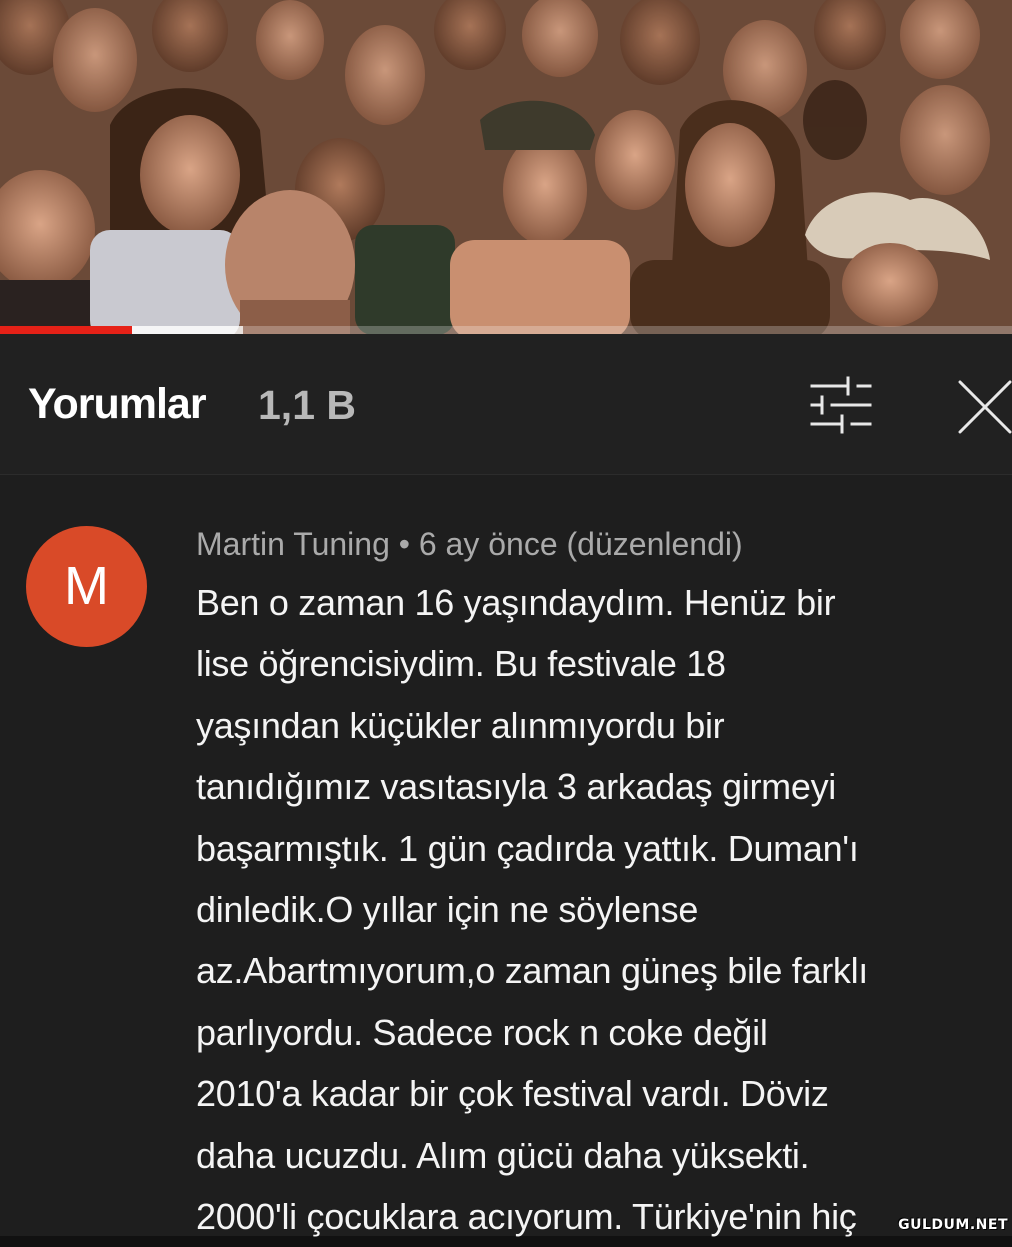 This screenshot has height=1247, width=1012. Describe the element at coordinates (460, 725) in the screenshot. I see `comment-line: yaşından küçükler alınmıyordu bir` at that location.